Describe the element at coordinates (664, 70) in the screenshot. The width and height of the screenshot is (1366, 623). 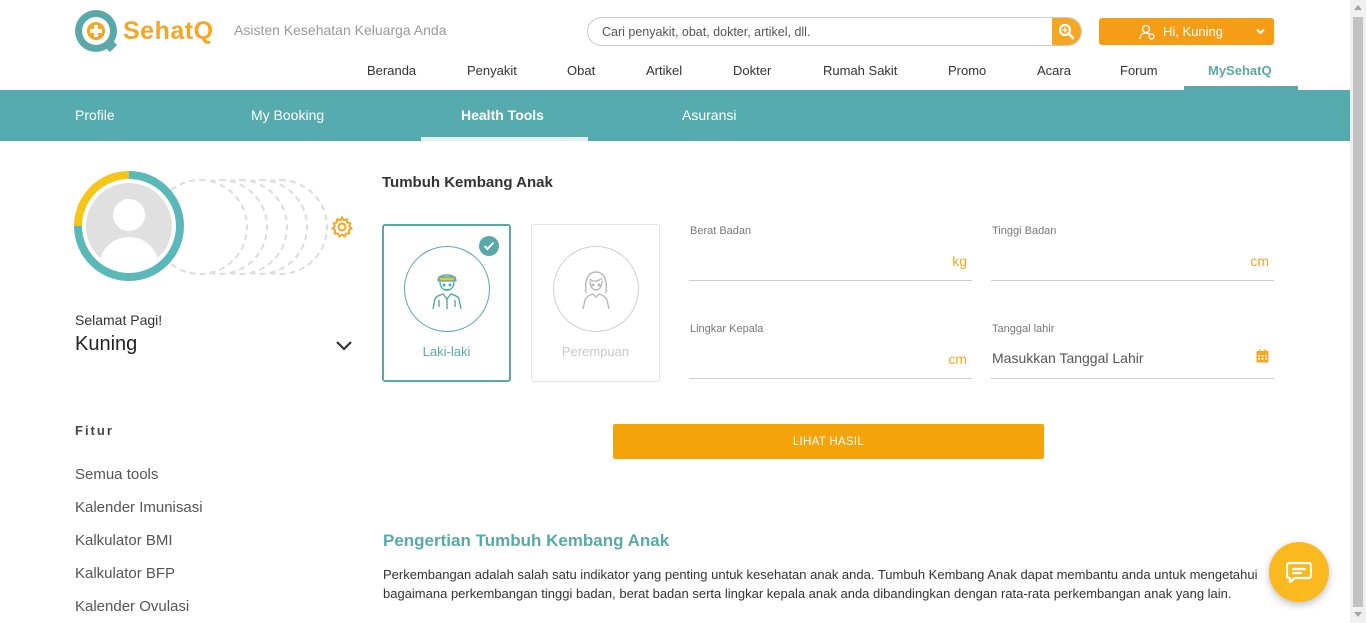
I see `nav-item-artikel: Artikel` at that location.